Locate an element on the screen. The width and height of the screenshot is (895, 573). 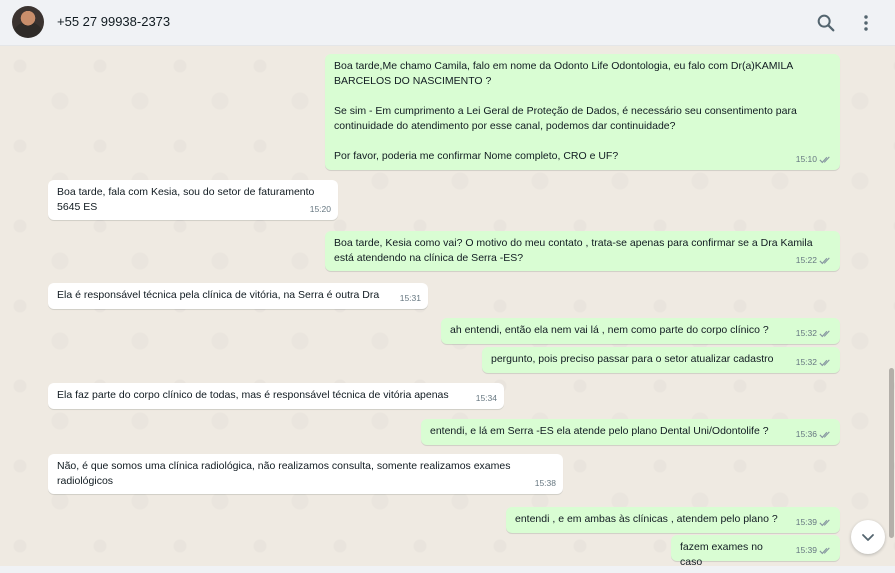
search-button is located at coordinates (826, 23).